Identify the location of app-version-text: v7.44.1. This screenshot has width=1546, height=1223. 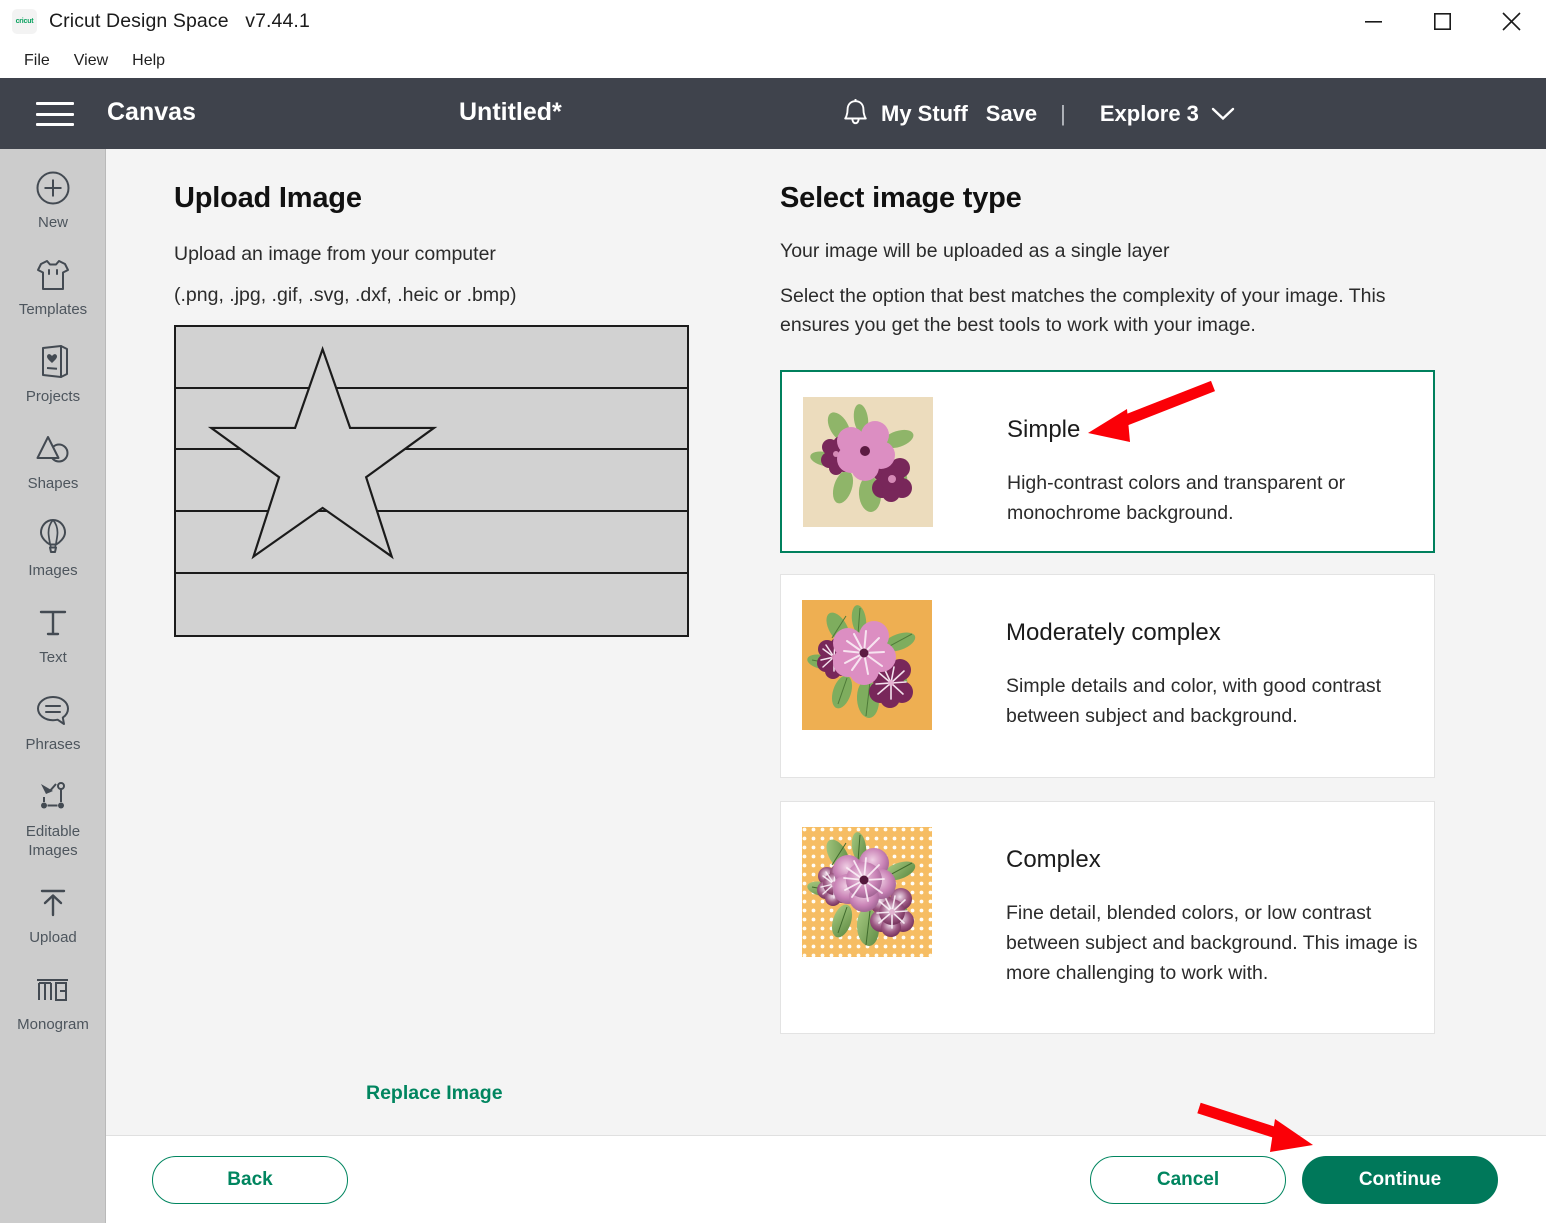
(277, 21).